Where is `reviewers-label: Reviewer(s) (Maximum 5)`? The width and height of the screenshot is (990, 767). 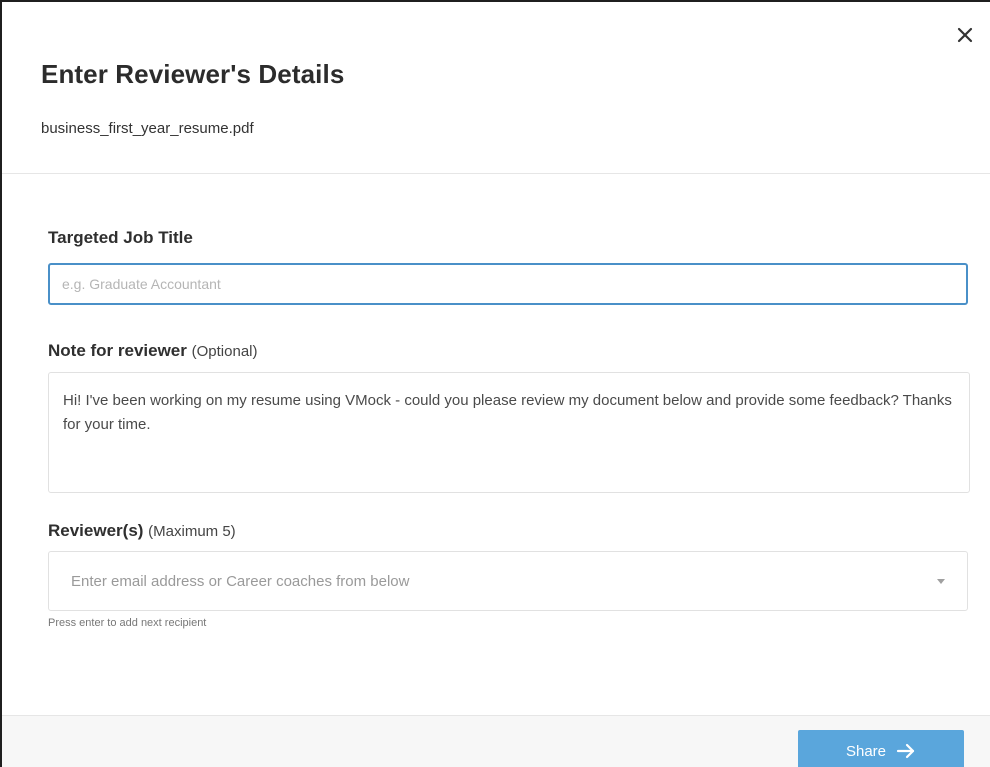
reviewers-label: Reviewer(s) (Maximum 5) is located at coordinates (142, 531).